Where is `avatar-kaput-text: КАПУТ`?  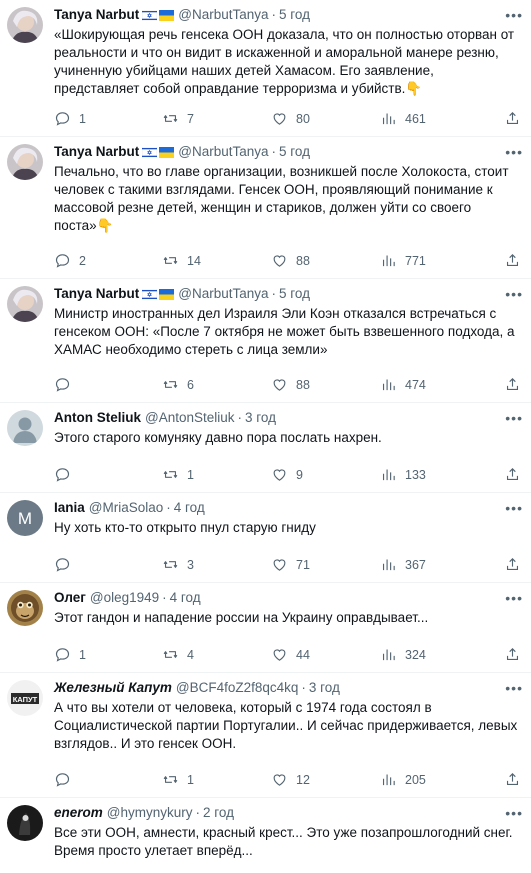
avatar-kaput-text: КАПУТ is located at coordinates (25, 699).